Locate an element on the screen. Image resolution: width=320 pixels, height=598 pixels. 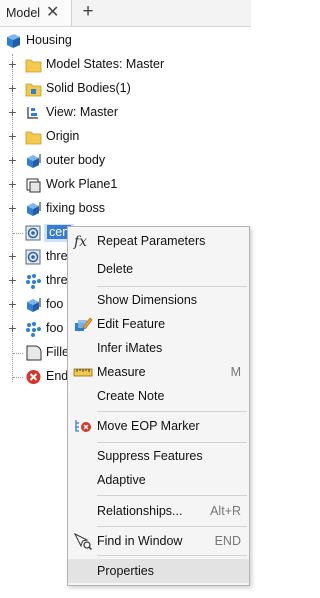
menu-item-find-in-window: Find in Window END is located at coordinates (158, 541).